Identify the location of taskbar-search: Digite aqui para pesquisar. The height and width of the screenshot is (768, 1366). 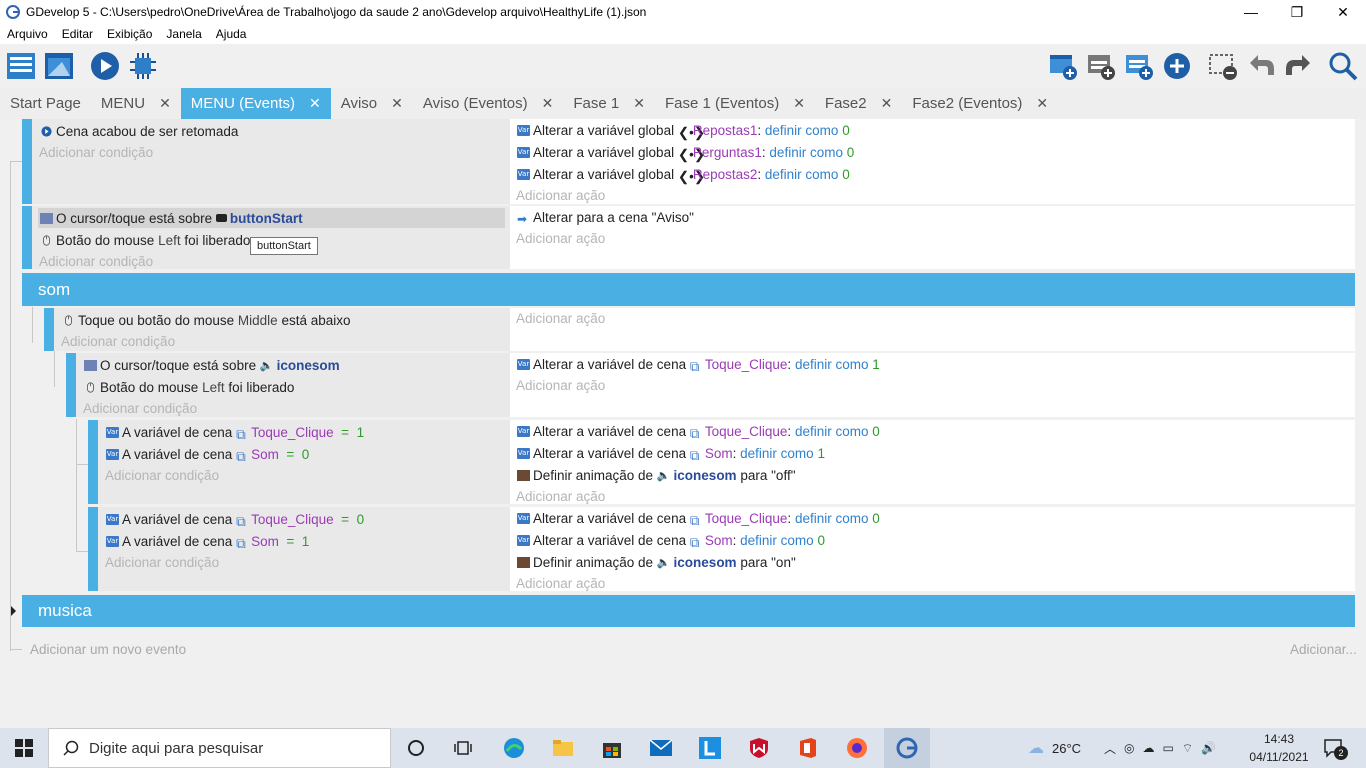
(219, 748).